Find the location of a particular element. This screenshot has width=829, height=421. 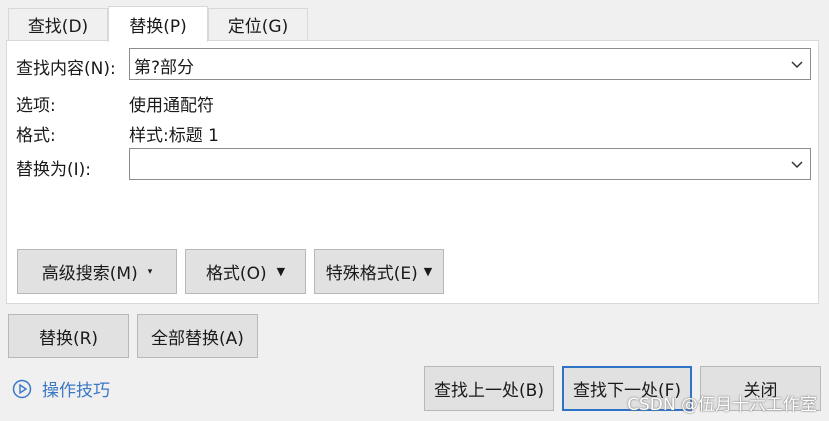

tips-label: 操作技巧 is located at coordinates (76, 391).